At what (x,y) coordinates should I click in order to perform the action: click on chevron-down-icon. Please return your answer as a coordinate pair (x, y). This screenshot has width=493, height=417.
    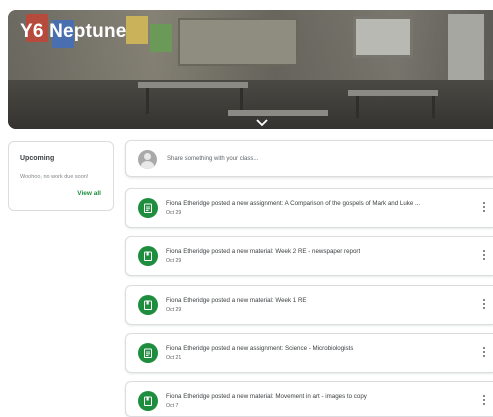
    Looking at the image, I should click on (262, 123).